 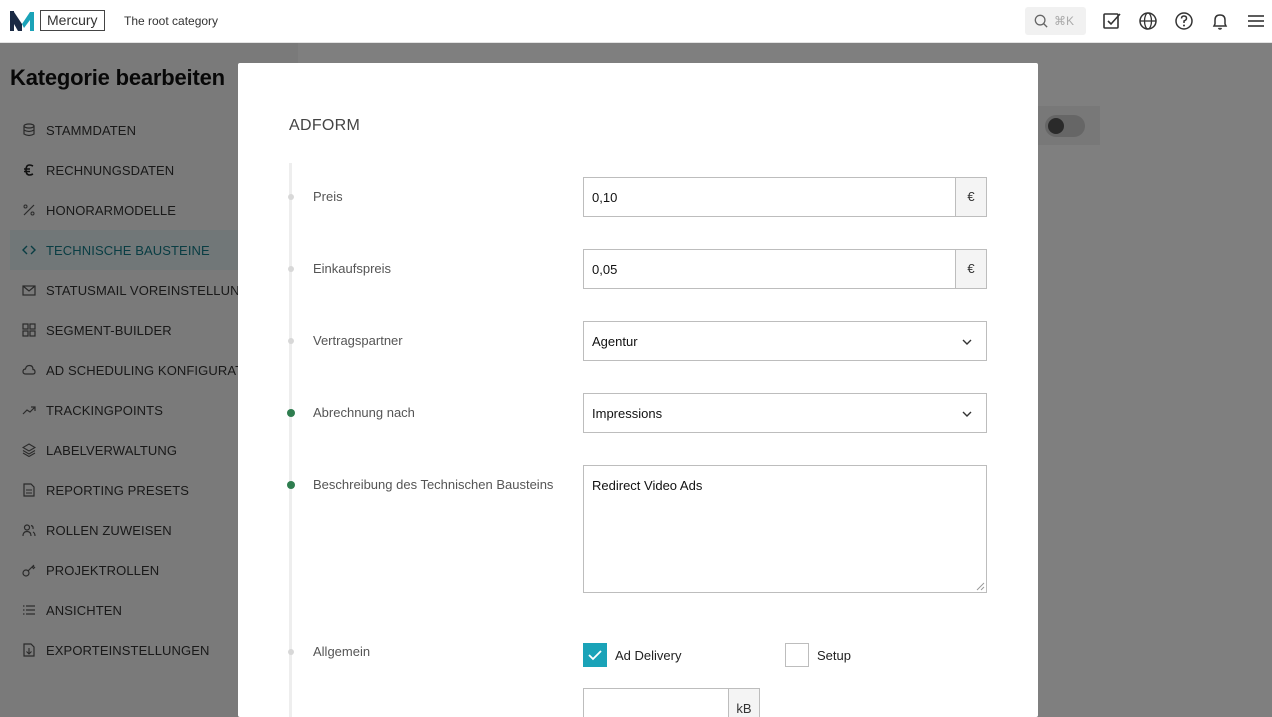 I want to click on purchase-price-input: 0,05 €, so click(x=785, y=269).